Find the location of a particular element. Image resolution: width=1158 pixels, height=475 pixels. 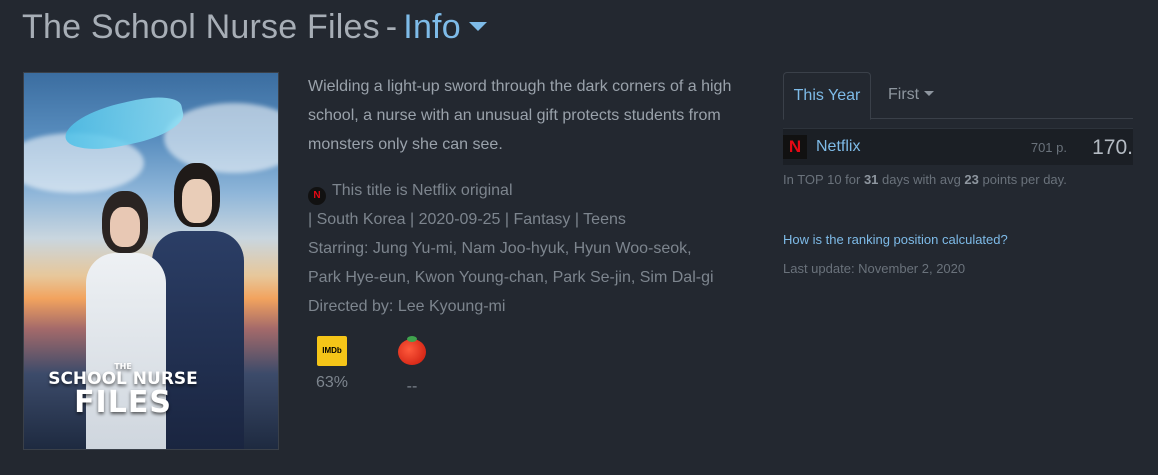

top10-days: 31 is located at coordinates (871, 179).